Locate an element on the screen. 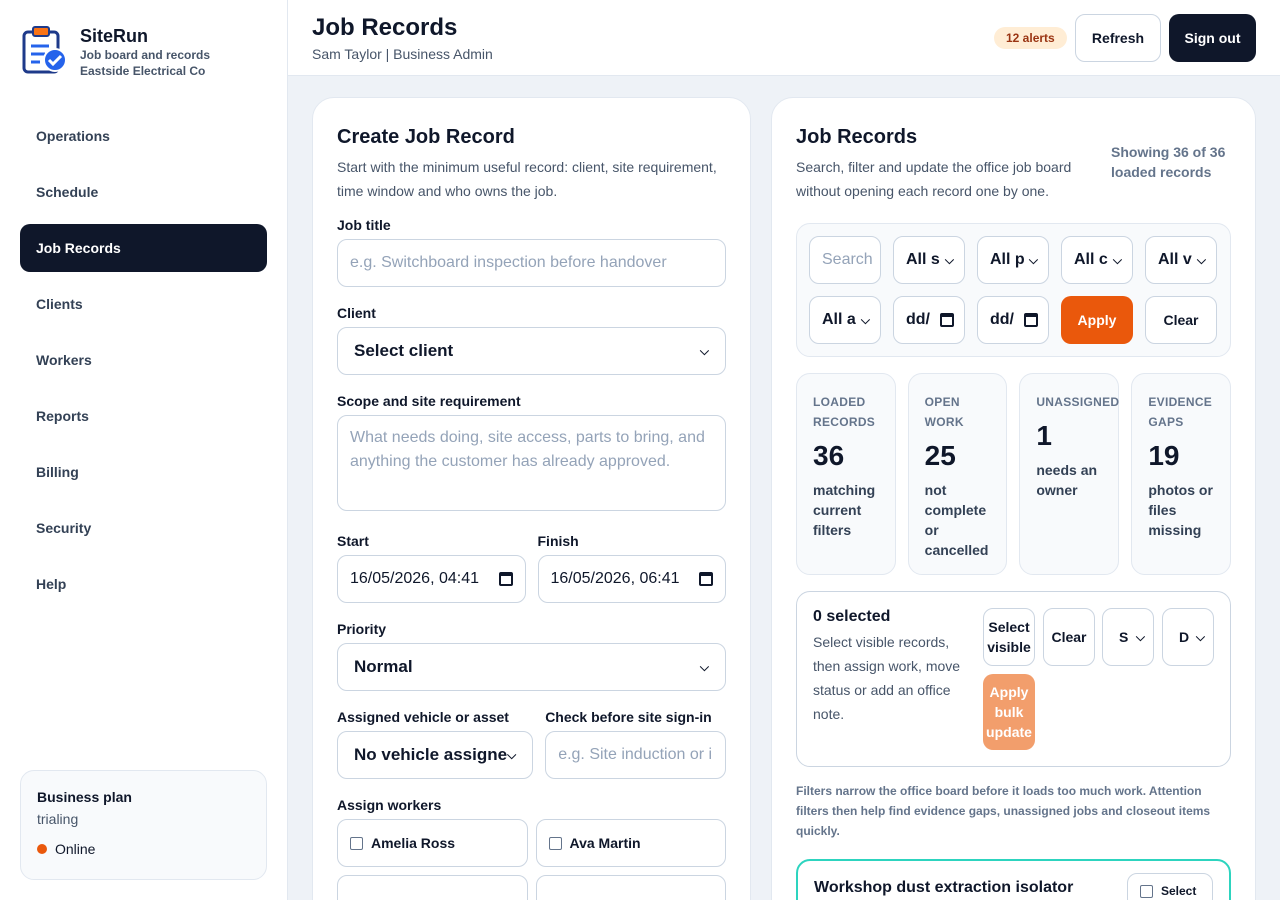 The width and height of the screenshot is (1280, 900). vehicle-select: No vehicle assigne ⌵ is located at coordinates (435, 755).